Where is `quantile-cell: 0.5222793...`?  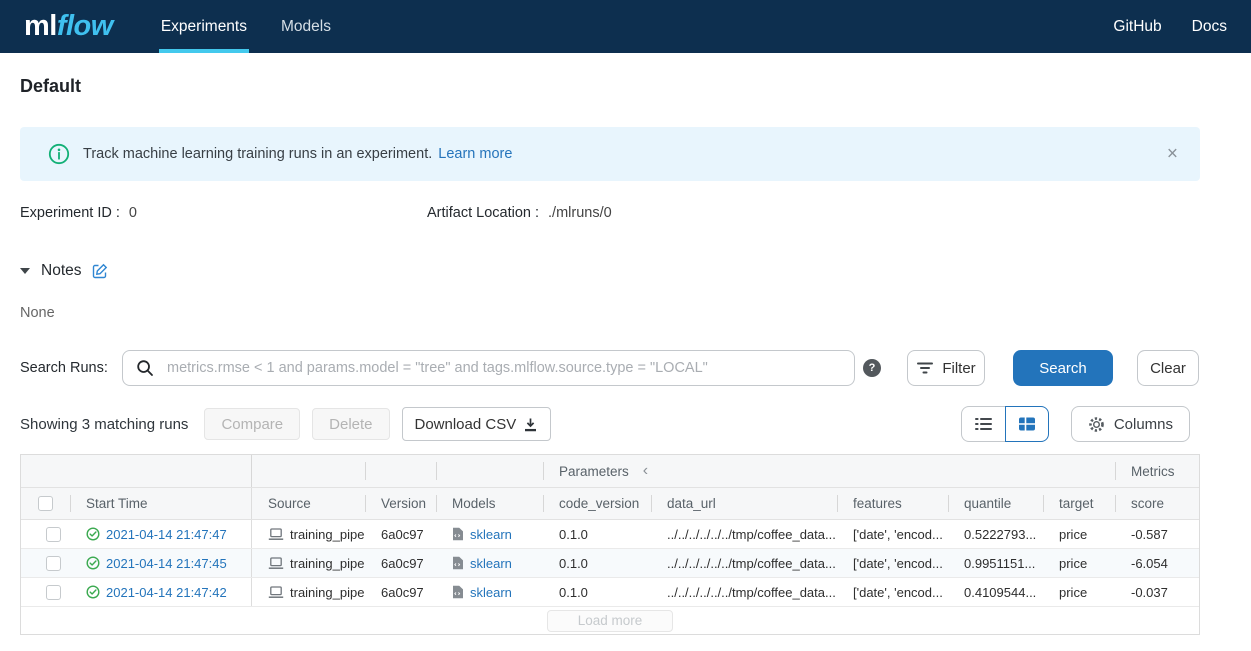 quantile-cell: 0.5222793... is located at coordinates (995, 534).